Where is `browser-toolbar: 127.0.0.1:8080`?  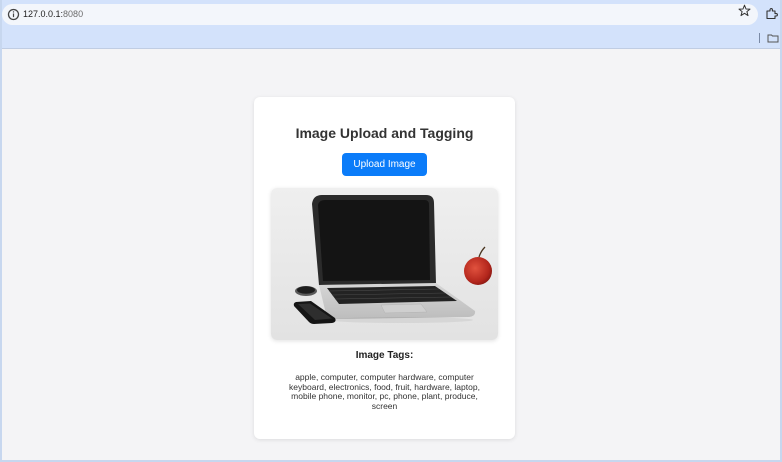
browser-toolbar: 127.0.0.1:8080 is located at coordinates (391, 14).